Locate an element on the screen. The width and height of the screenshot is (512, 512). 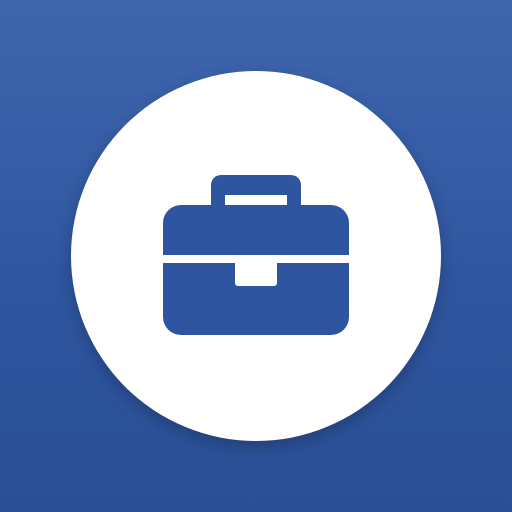
briefcase-latch is located at coordinates (256, 270).